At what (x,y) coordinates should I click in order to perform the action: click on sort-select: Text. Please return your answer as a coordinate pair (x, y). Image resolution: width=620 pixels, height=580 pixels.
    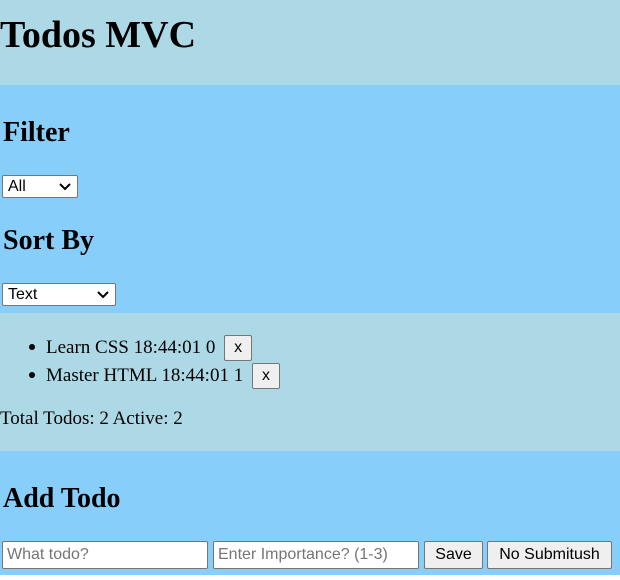
    Looking at the image, I should click on (59, 294).